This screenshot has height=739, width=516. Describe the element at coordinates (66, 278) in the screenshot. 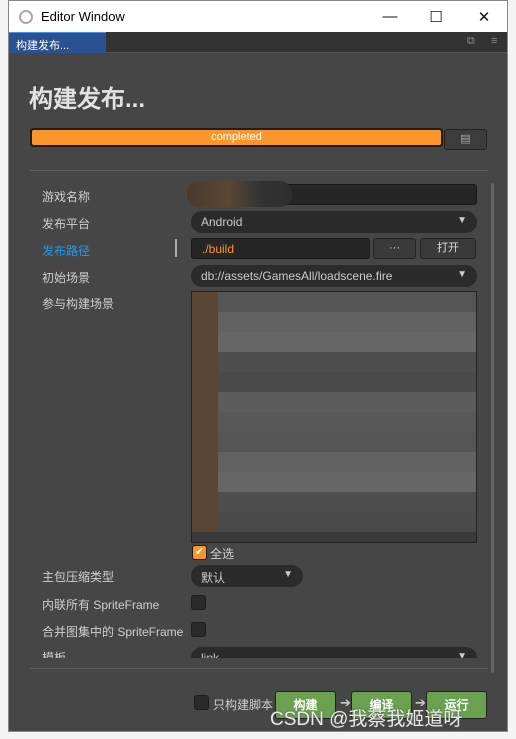

I see `start-scene-label: 初始场景` at that location.